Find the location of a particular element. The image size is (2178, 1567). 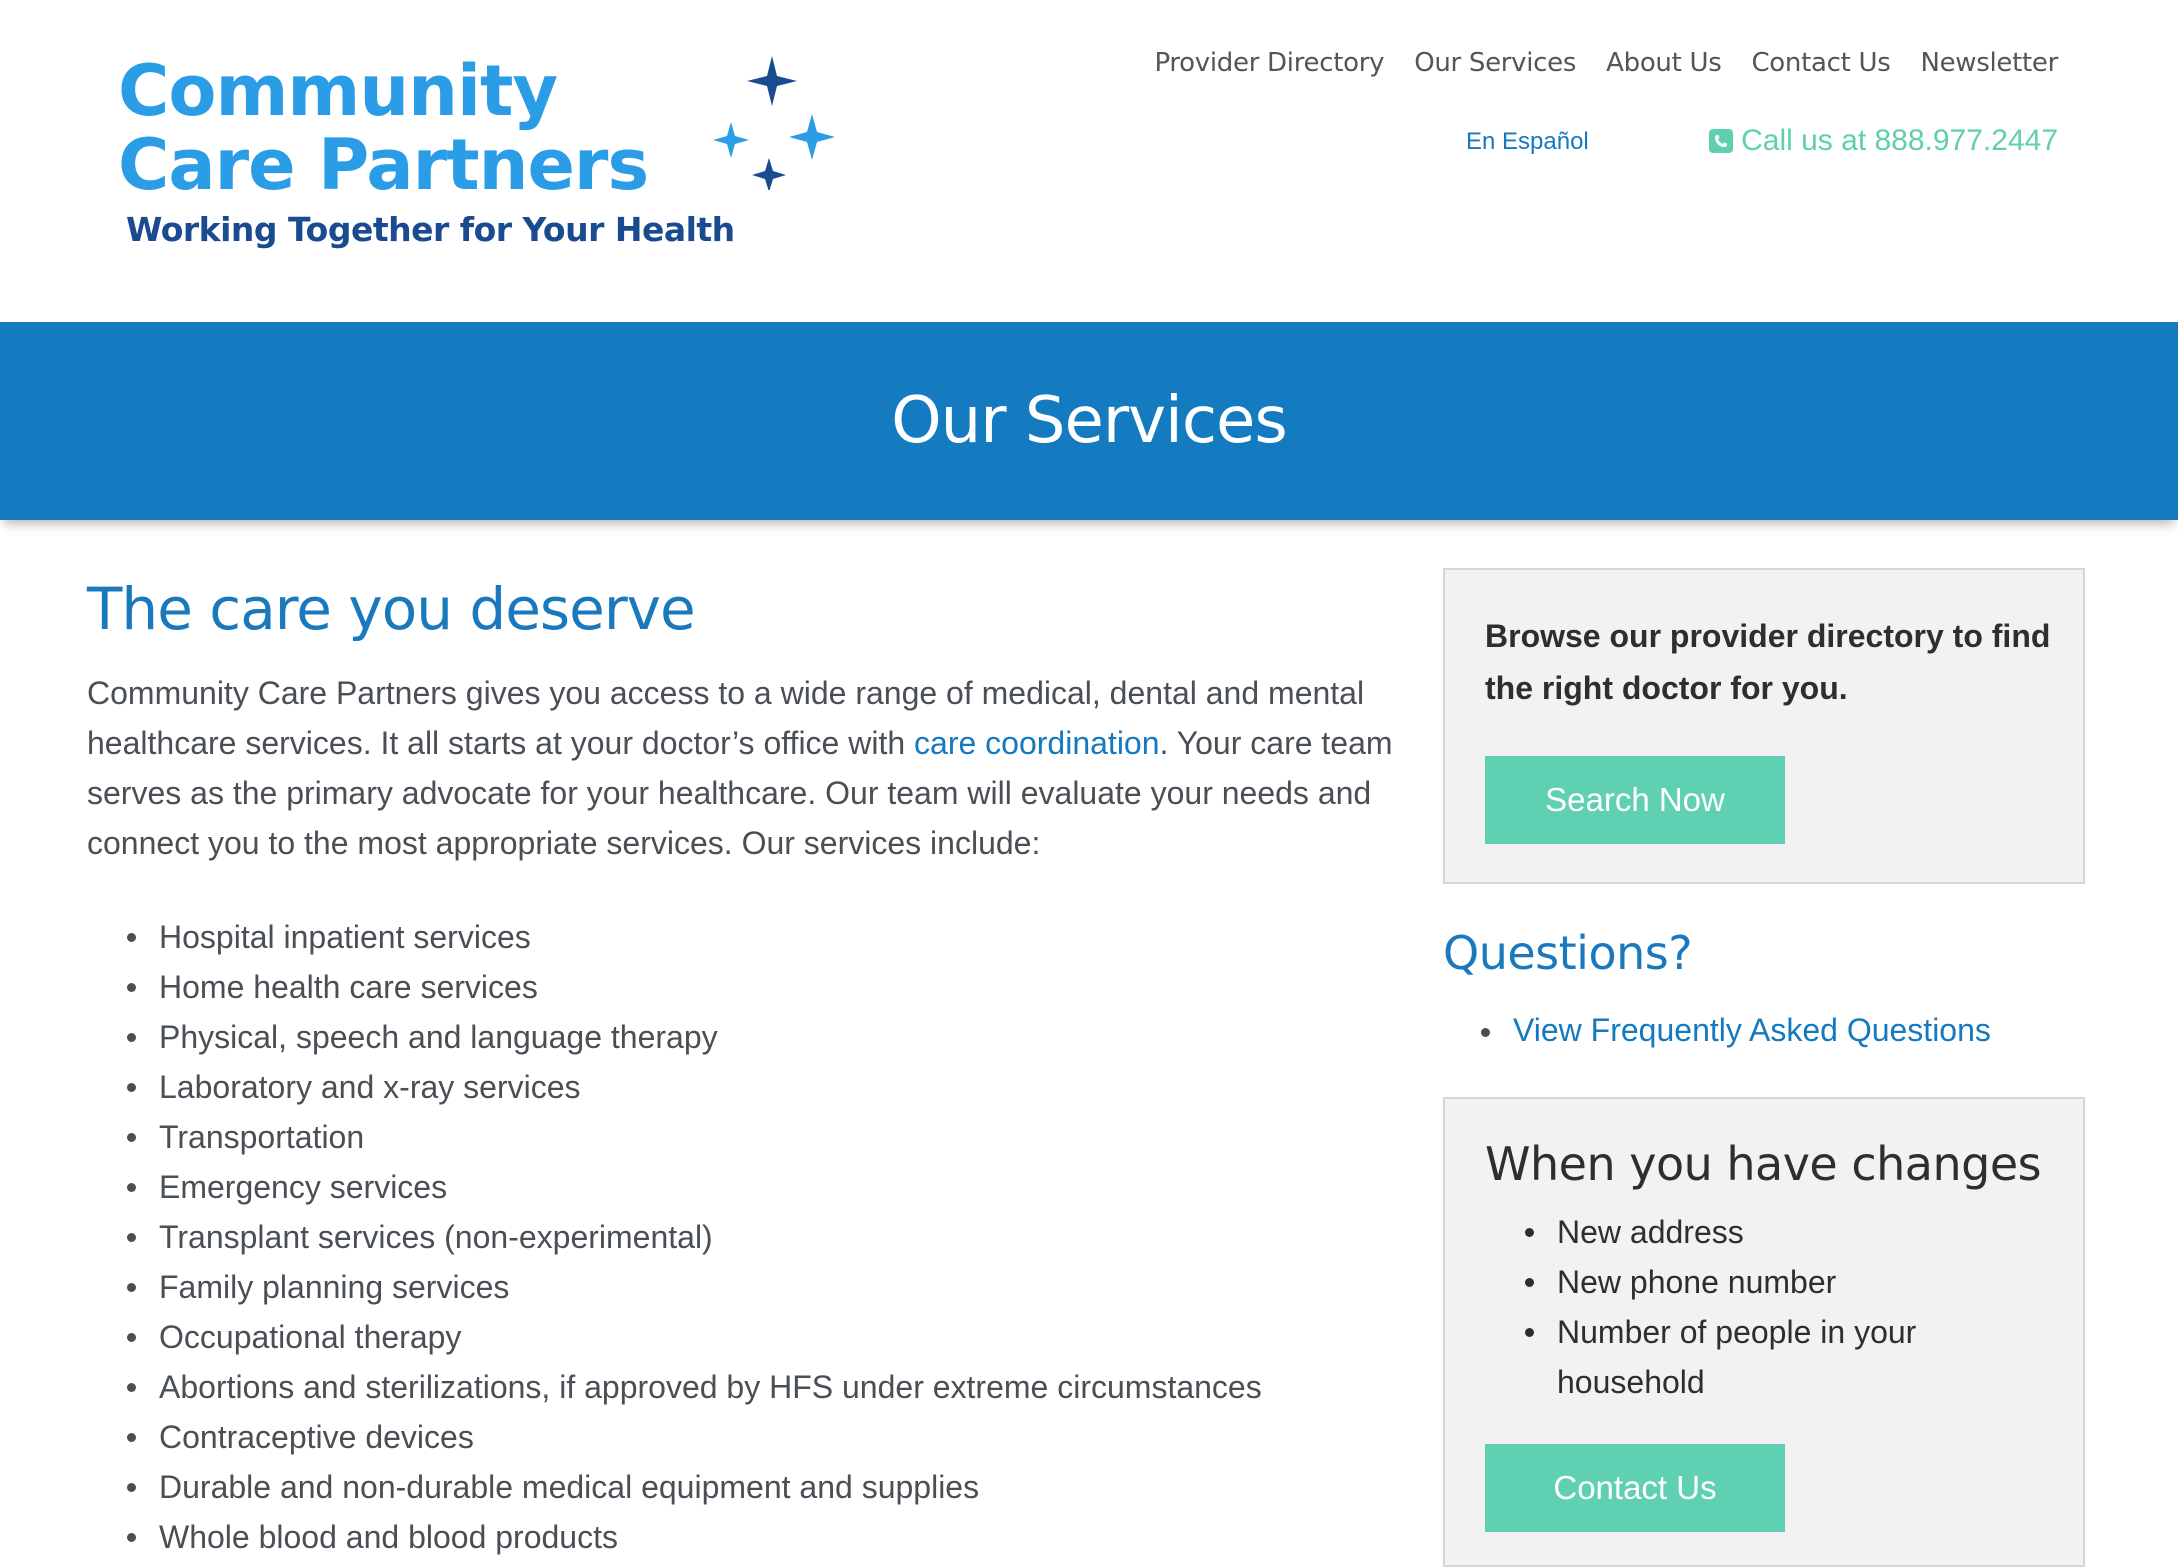

faq-link: View Frequently Asked Questions is located at coordinates (1752, 1030).